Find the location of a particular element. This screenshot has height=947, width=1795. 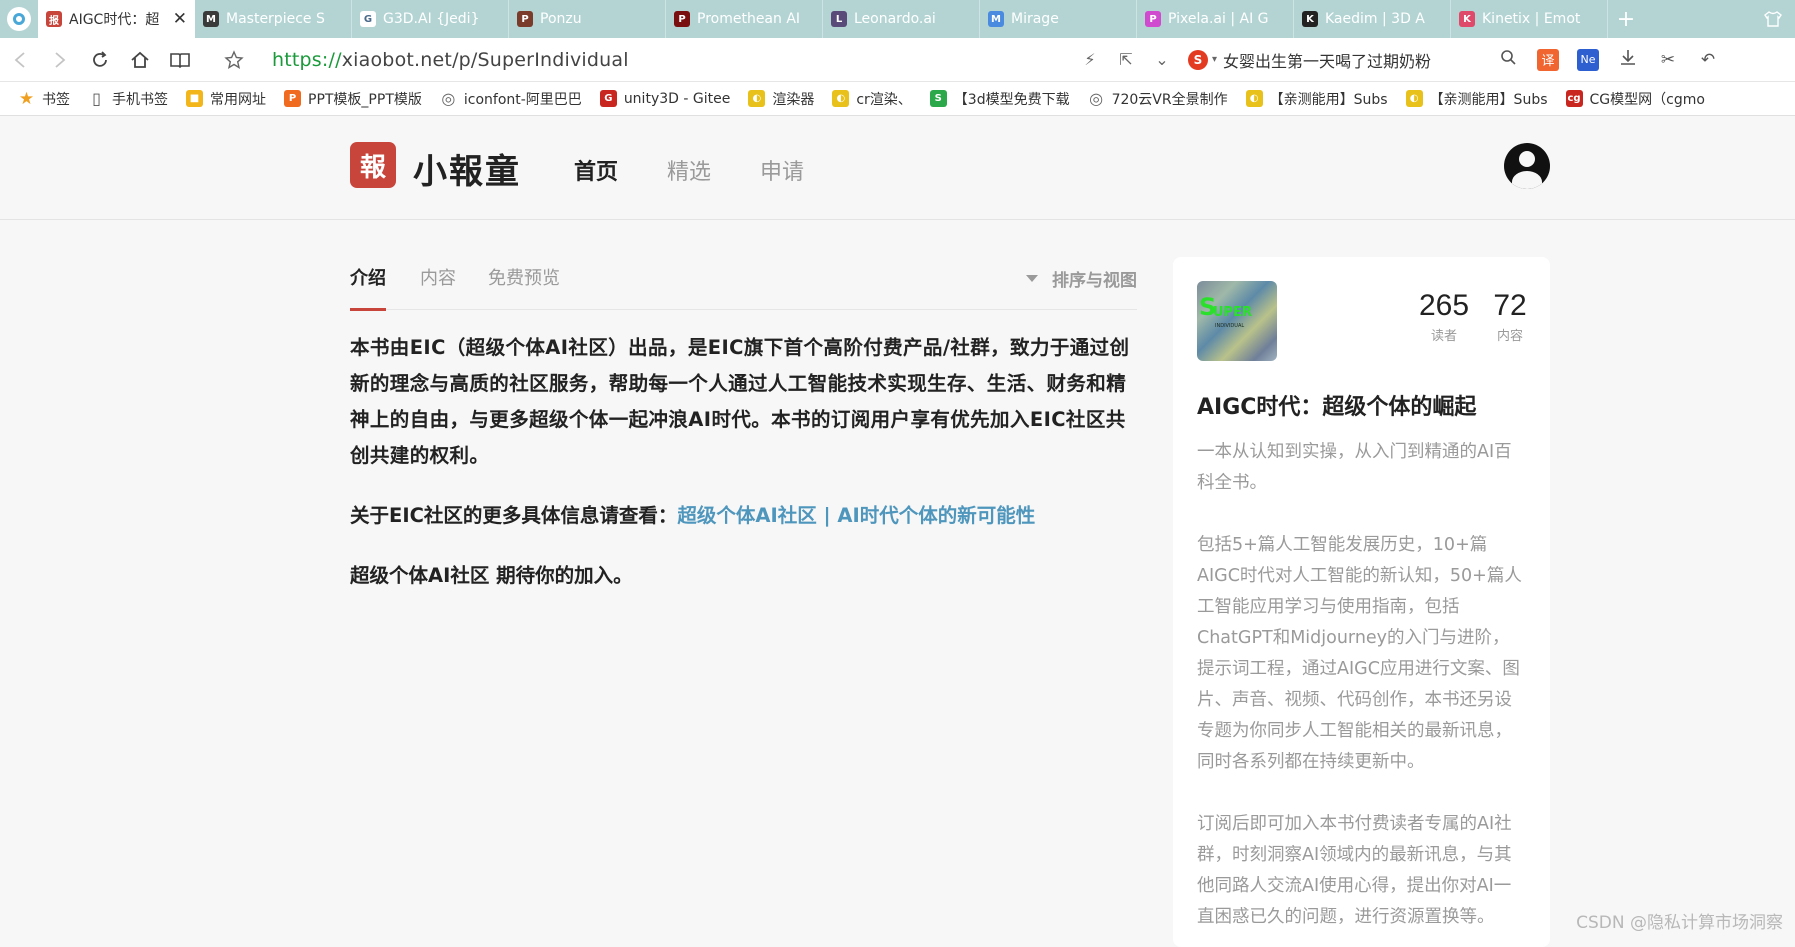

browser-tab: K Kaedim | 3D A is located at coordinates (1372, 19).